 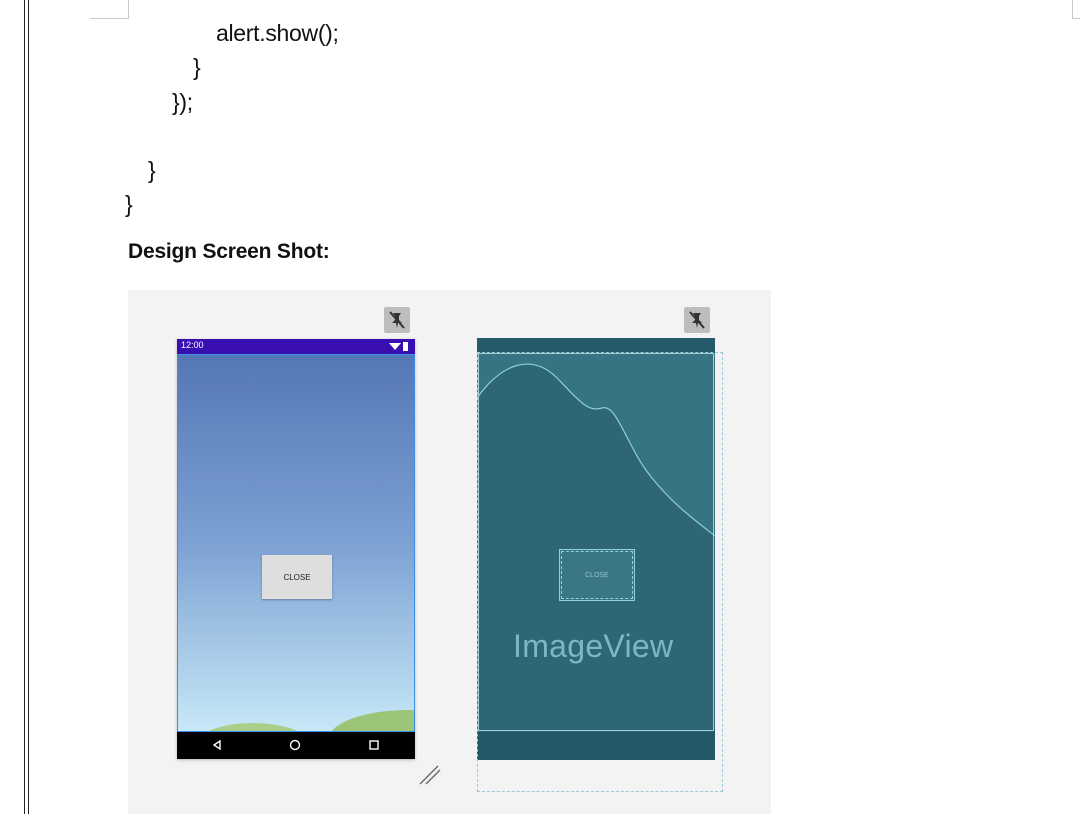 What do you see at coordinates (182, 102) in the screenshot?
I see `code-line: });` at bounding box center [182, 102].